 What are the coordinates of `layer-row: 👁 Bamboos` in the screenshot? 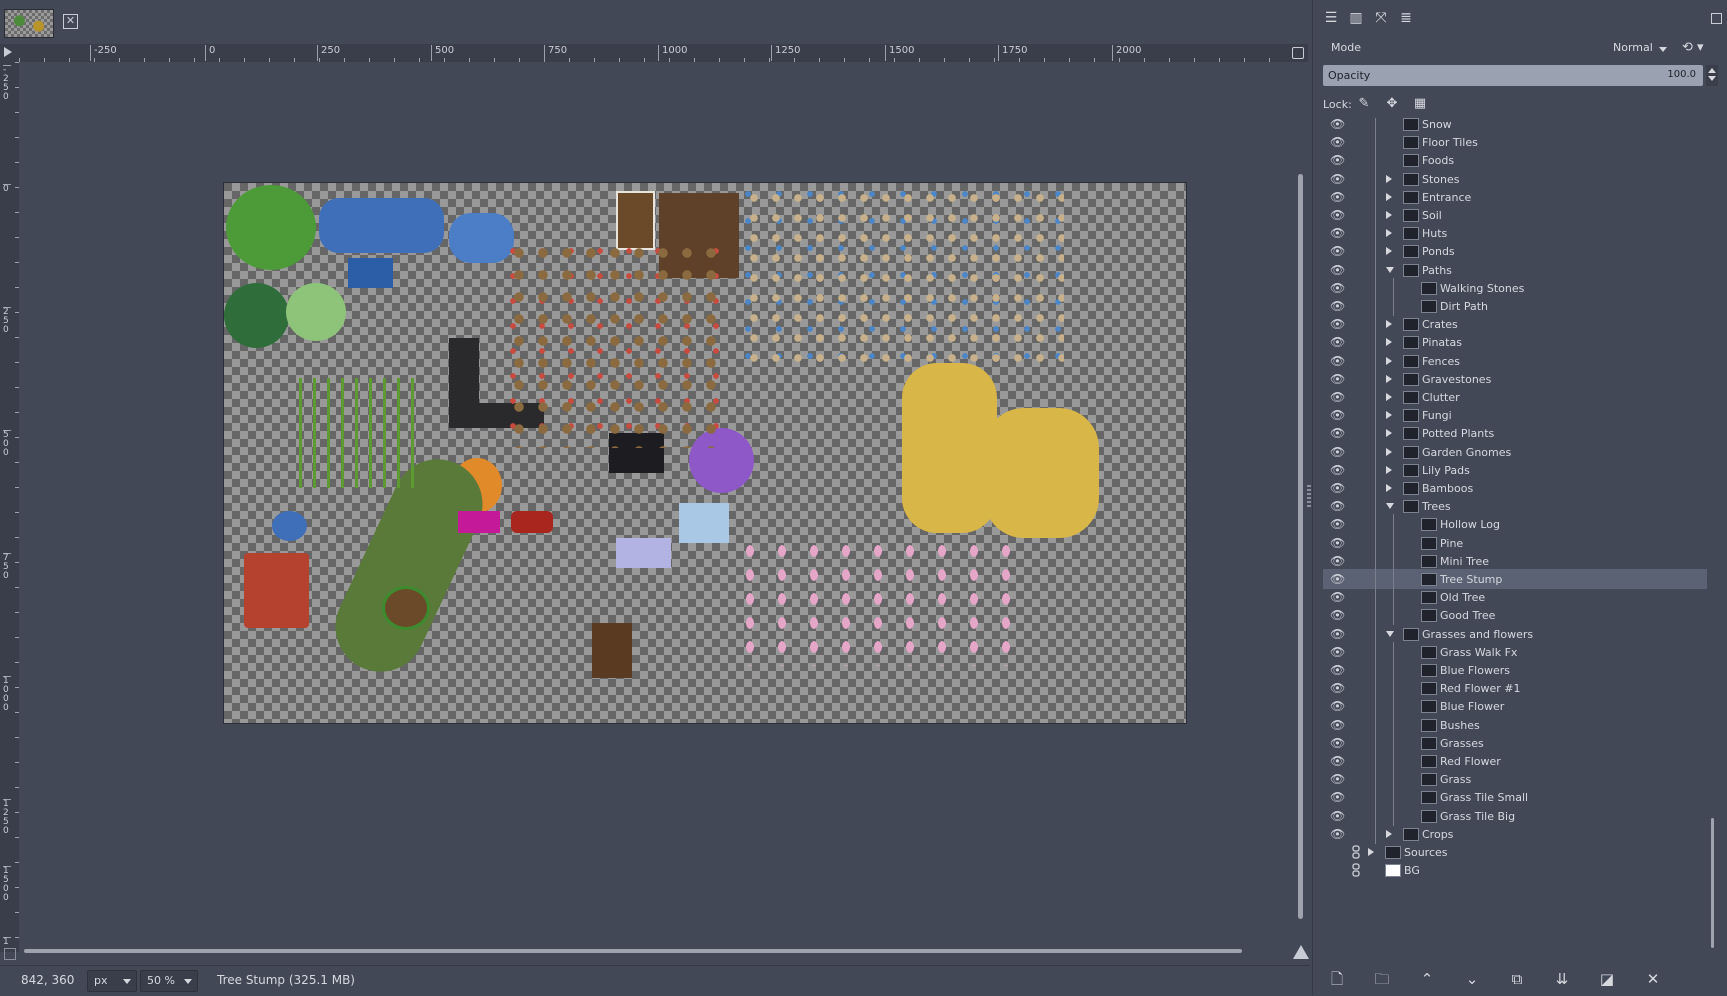 It's located at (1515, 488).